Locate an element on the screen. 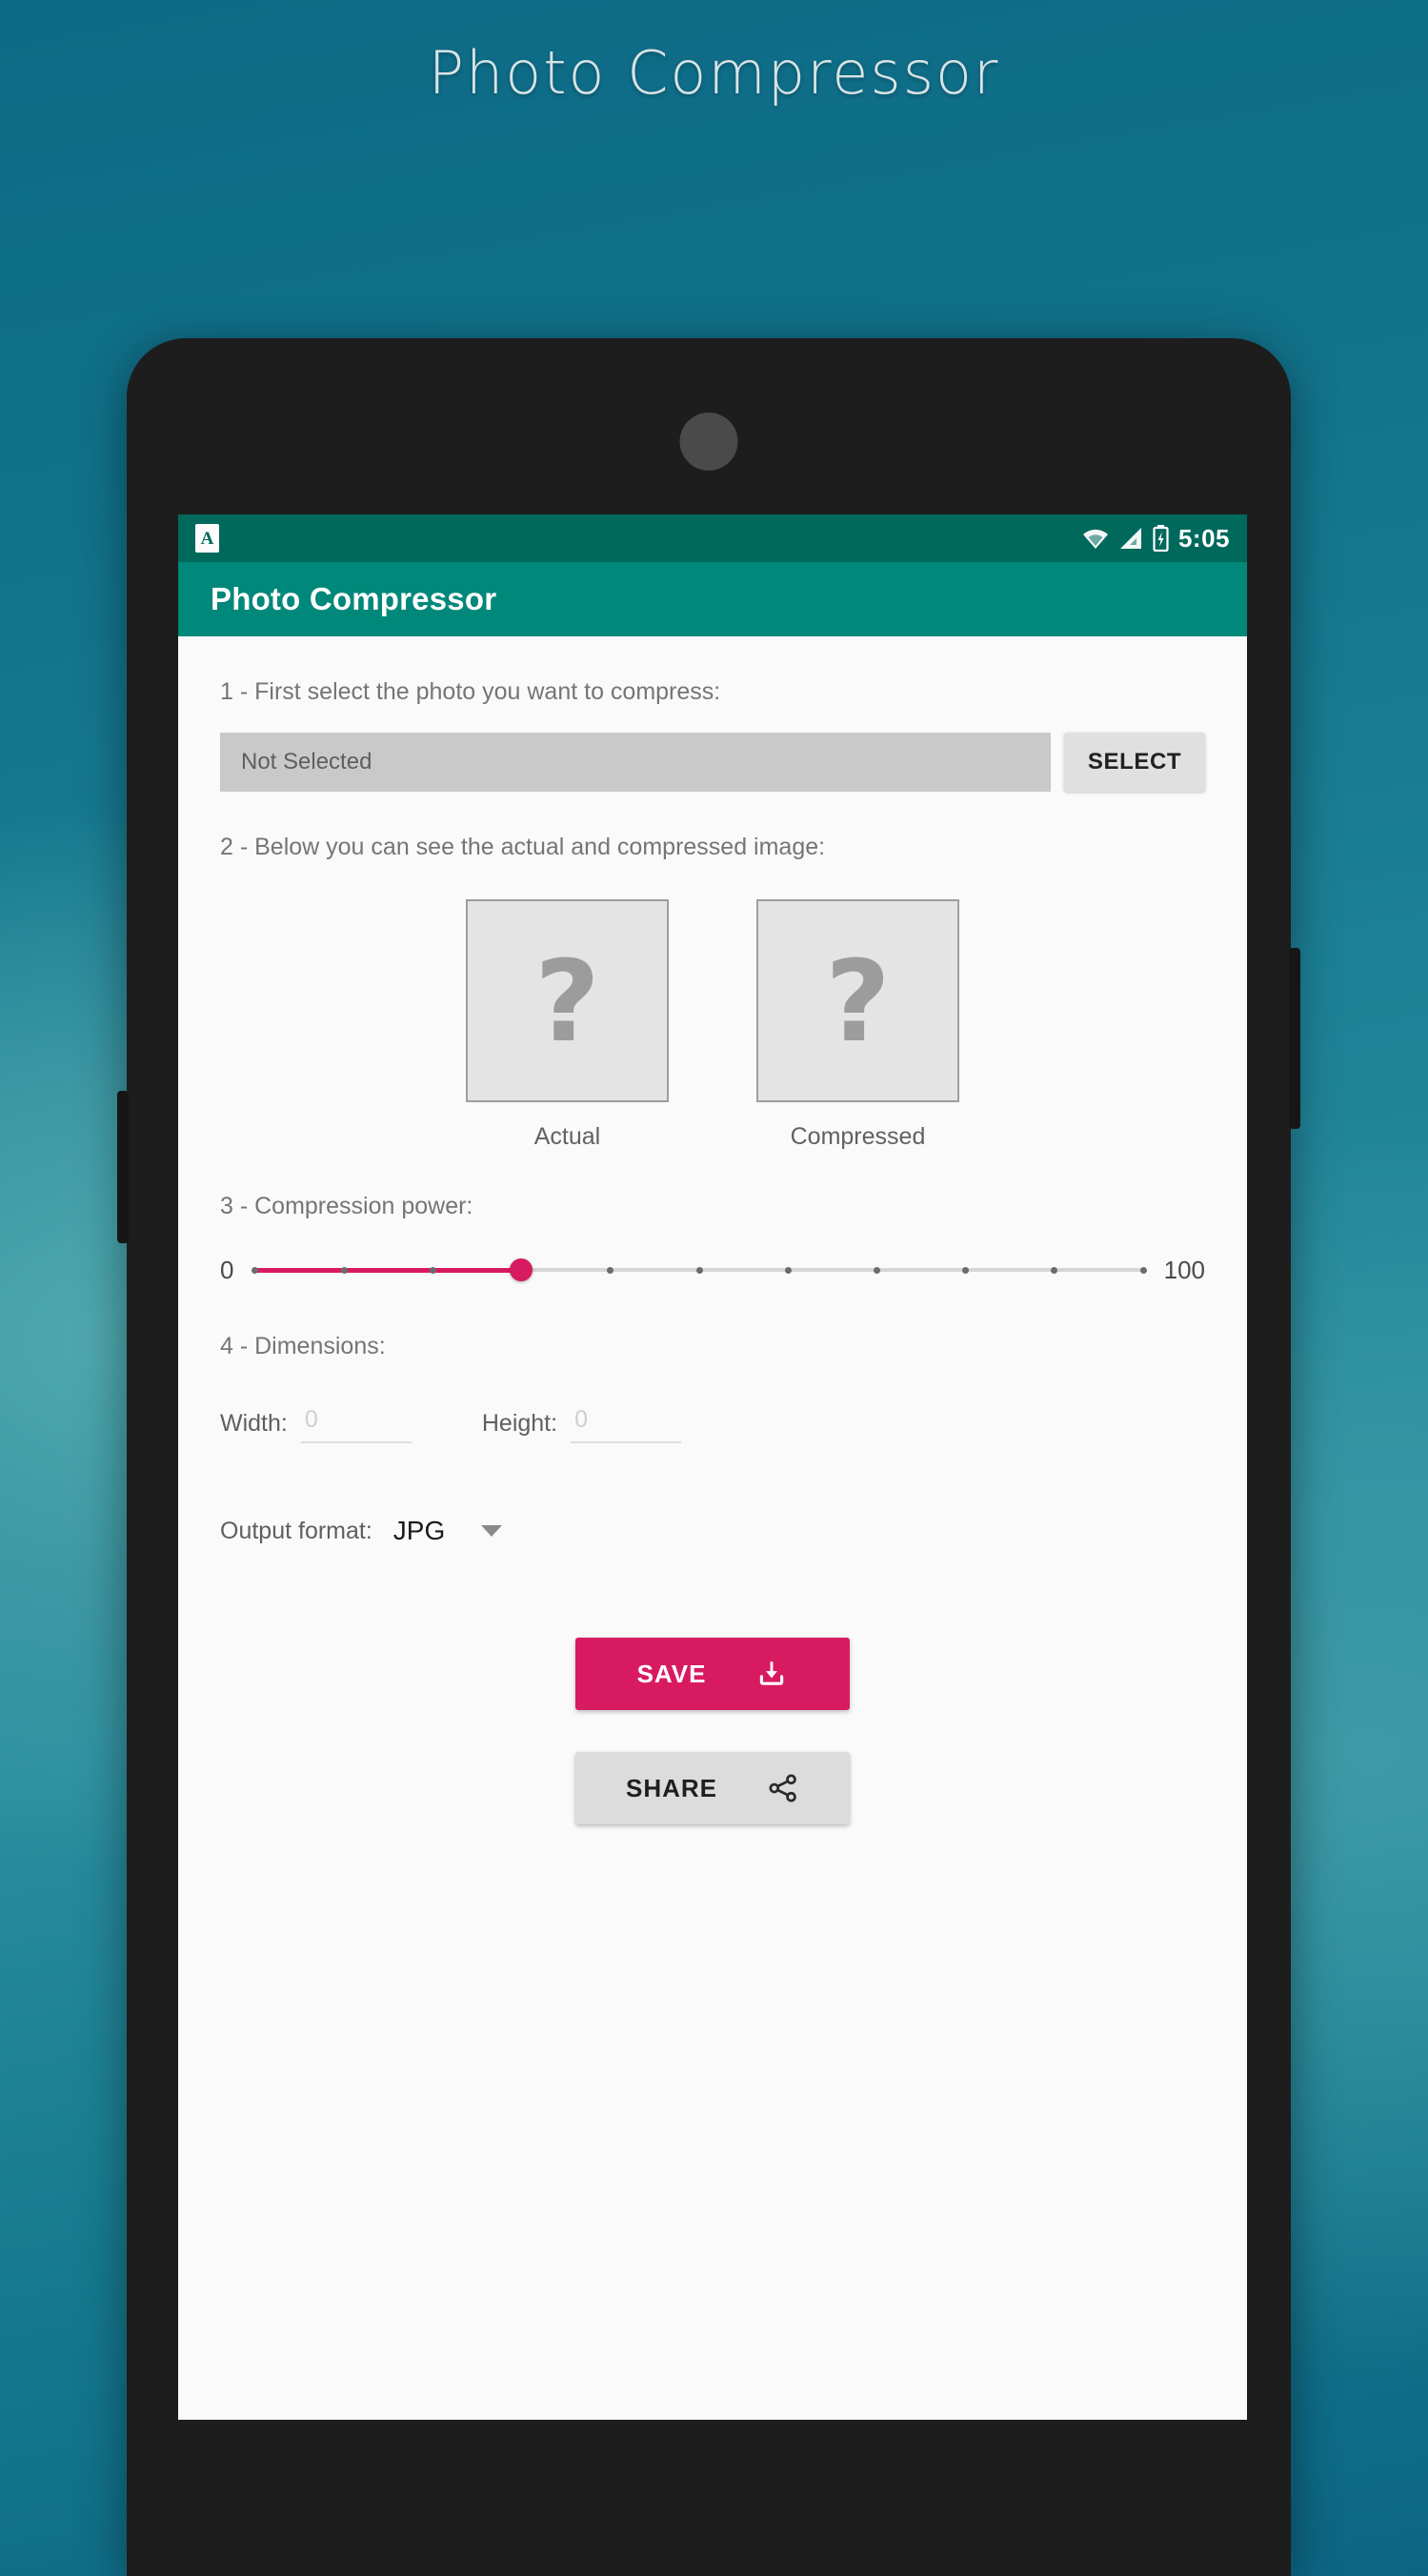 Image resolution: width=1428 pixels, height=2576 pixels. compressed-preview-cell: ? Compressed is located at coordinates (857, 1025).